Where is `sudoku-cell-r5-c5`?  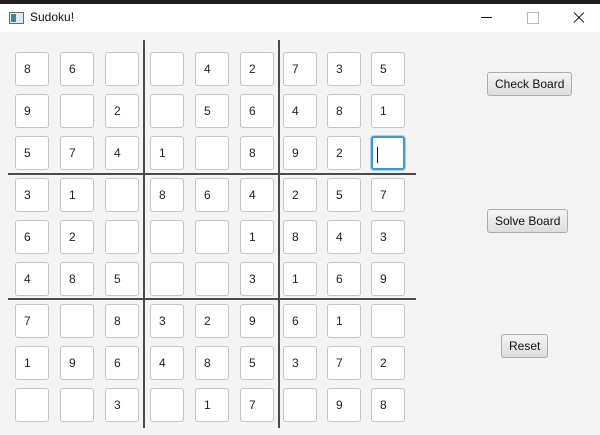
sudoku-cell-r5-c5 is located at coordinates (212, 237).